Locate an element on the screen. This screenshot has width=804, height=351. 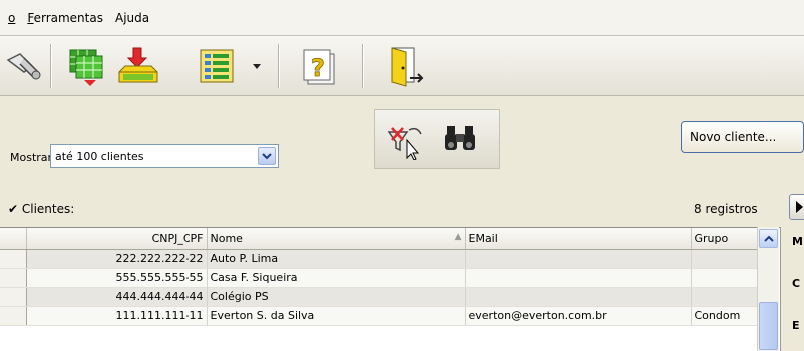
chevron-up-icon is located at coordinates (768, 238).